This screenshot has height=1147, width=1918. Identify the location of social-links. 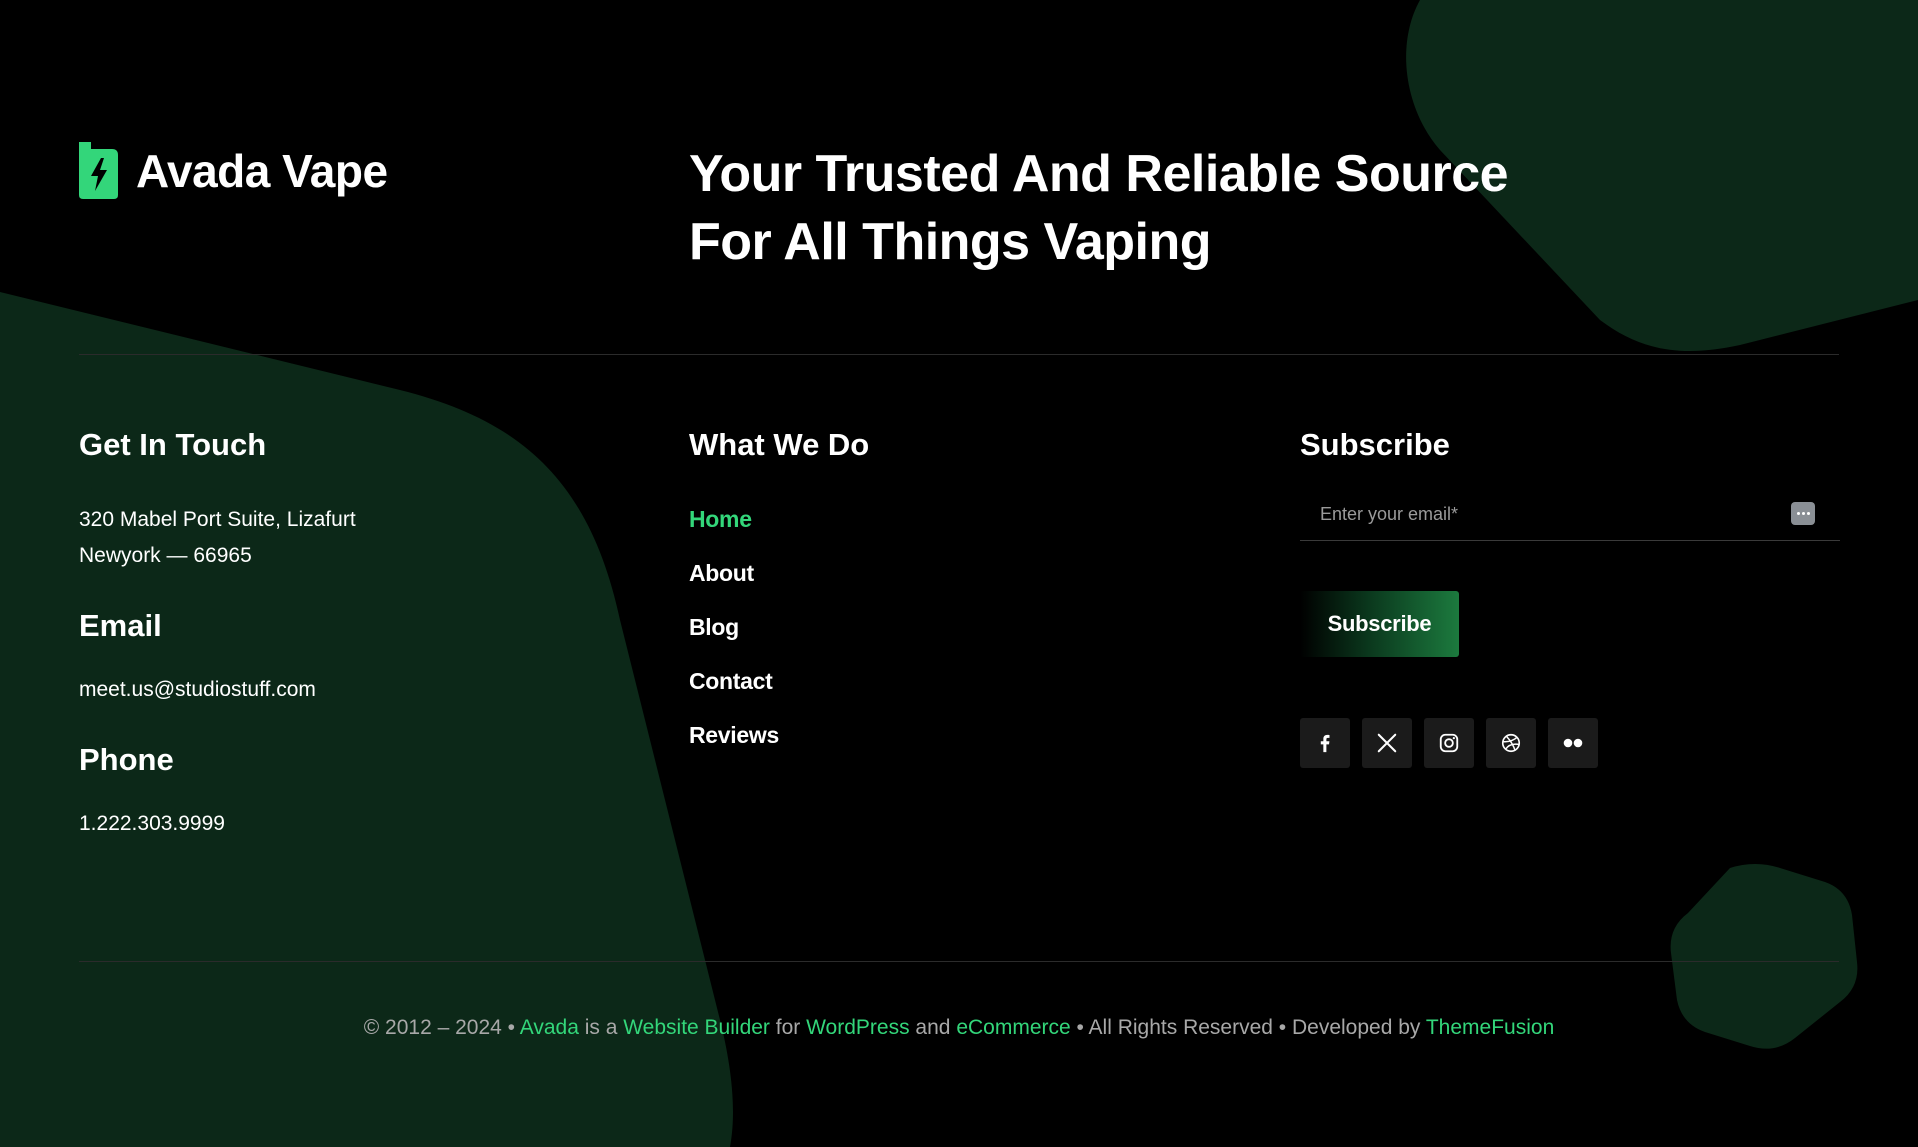
(1449, 743).